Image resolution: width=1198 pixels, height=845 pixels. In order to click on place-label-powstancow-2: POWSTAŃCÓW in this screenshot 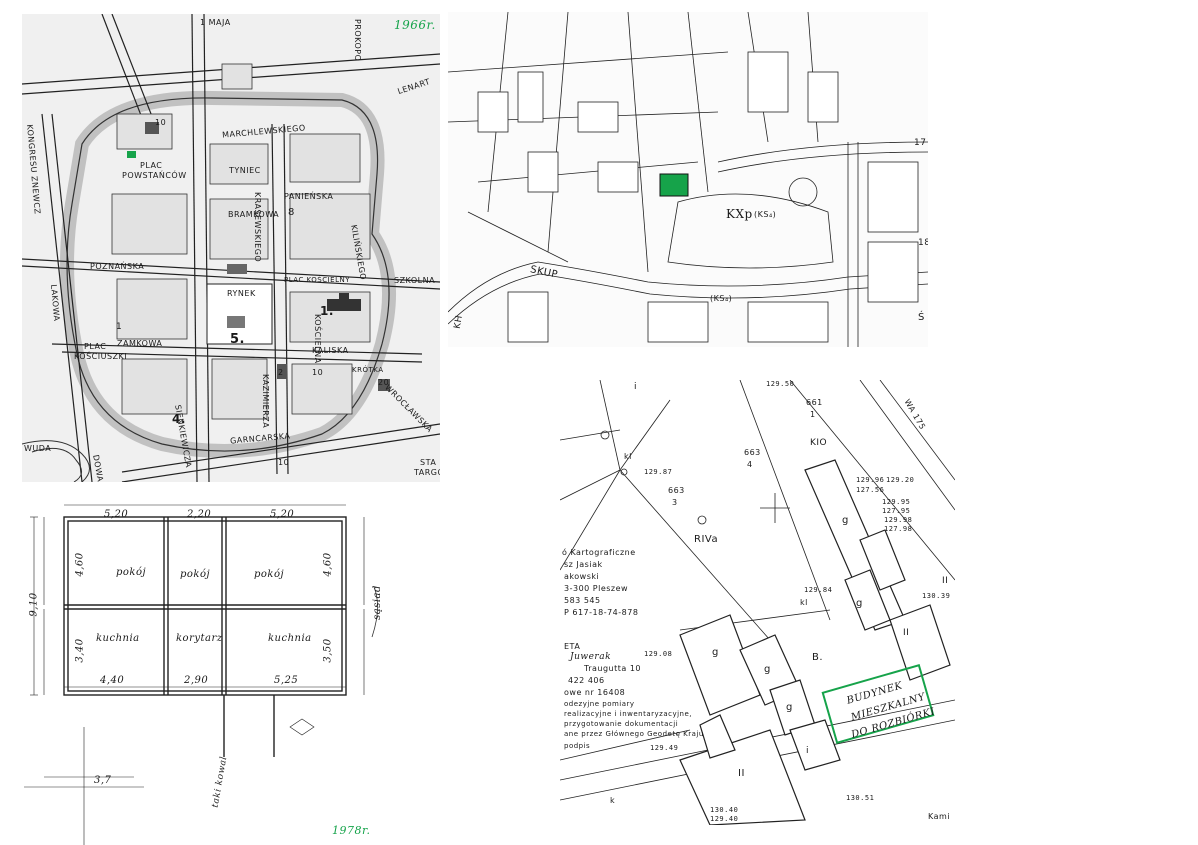, I will do `click(154, 175)`.